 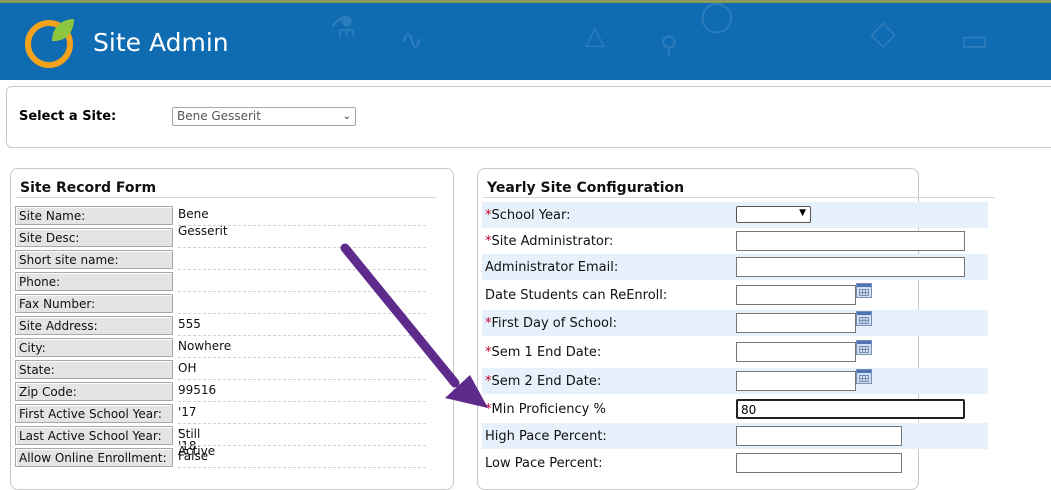 I want to click on reenroll-date-input, so click(x=796, y=295).